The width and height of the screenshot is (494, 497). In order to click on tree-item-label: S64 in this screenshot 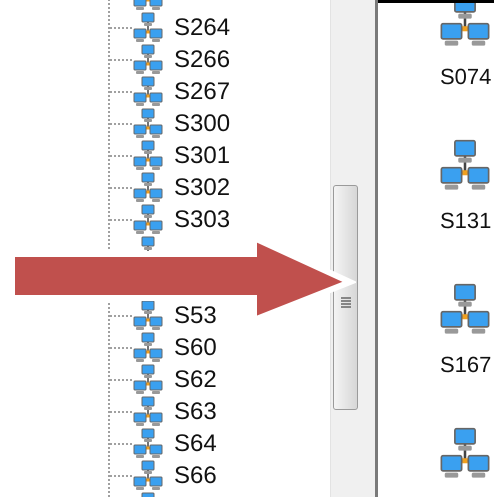, I will do `click(195, 444)`.